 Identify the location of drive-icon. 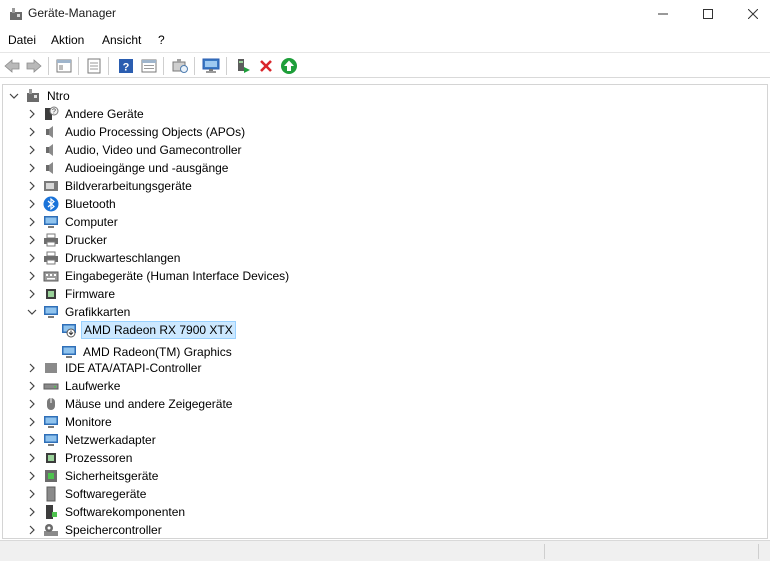
(51, 386).